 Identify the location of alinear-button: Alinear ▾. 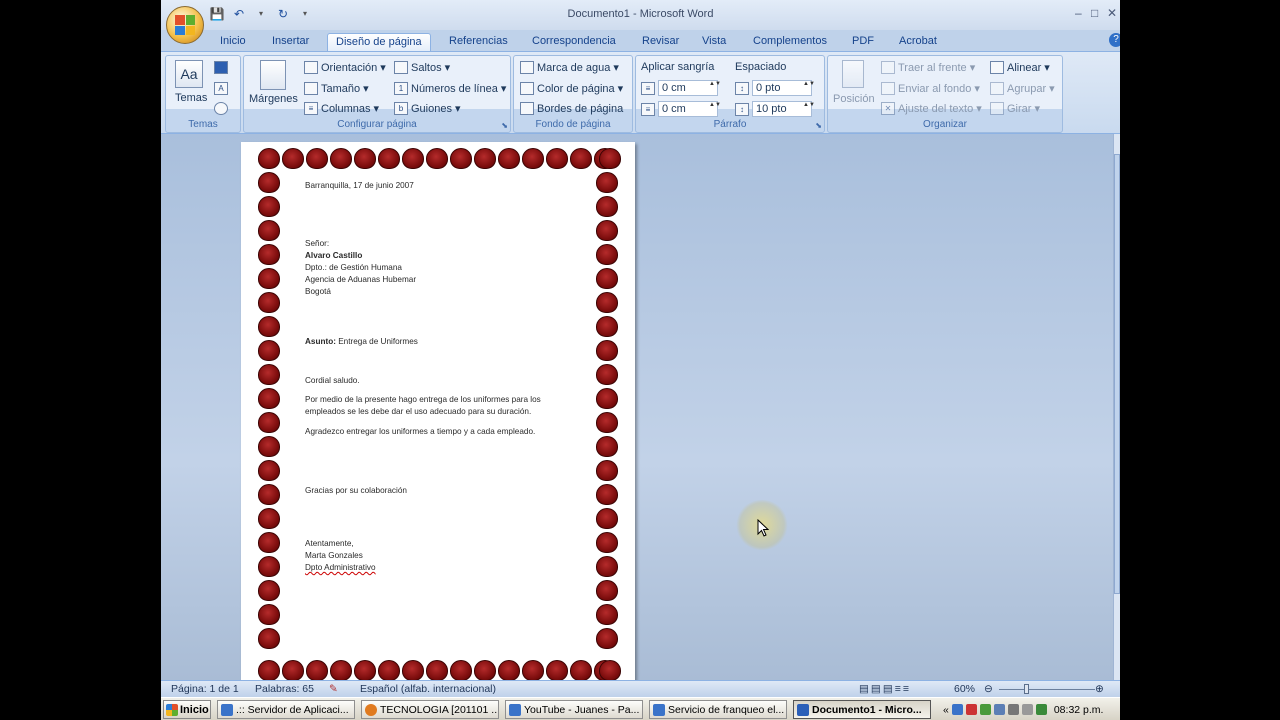
(1020, 67).